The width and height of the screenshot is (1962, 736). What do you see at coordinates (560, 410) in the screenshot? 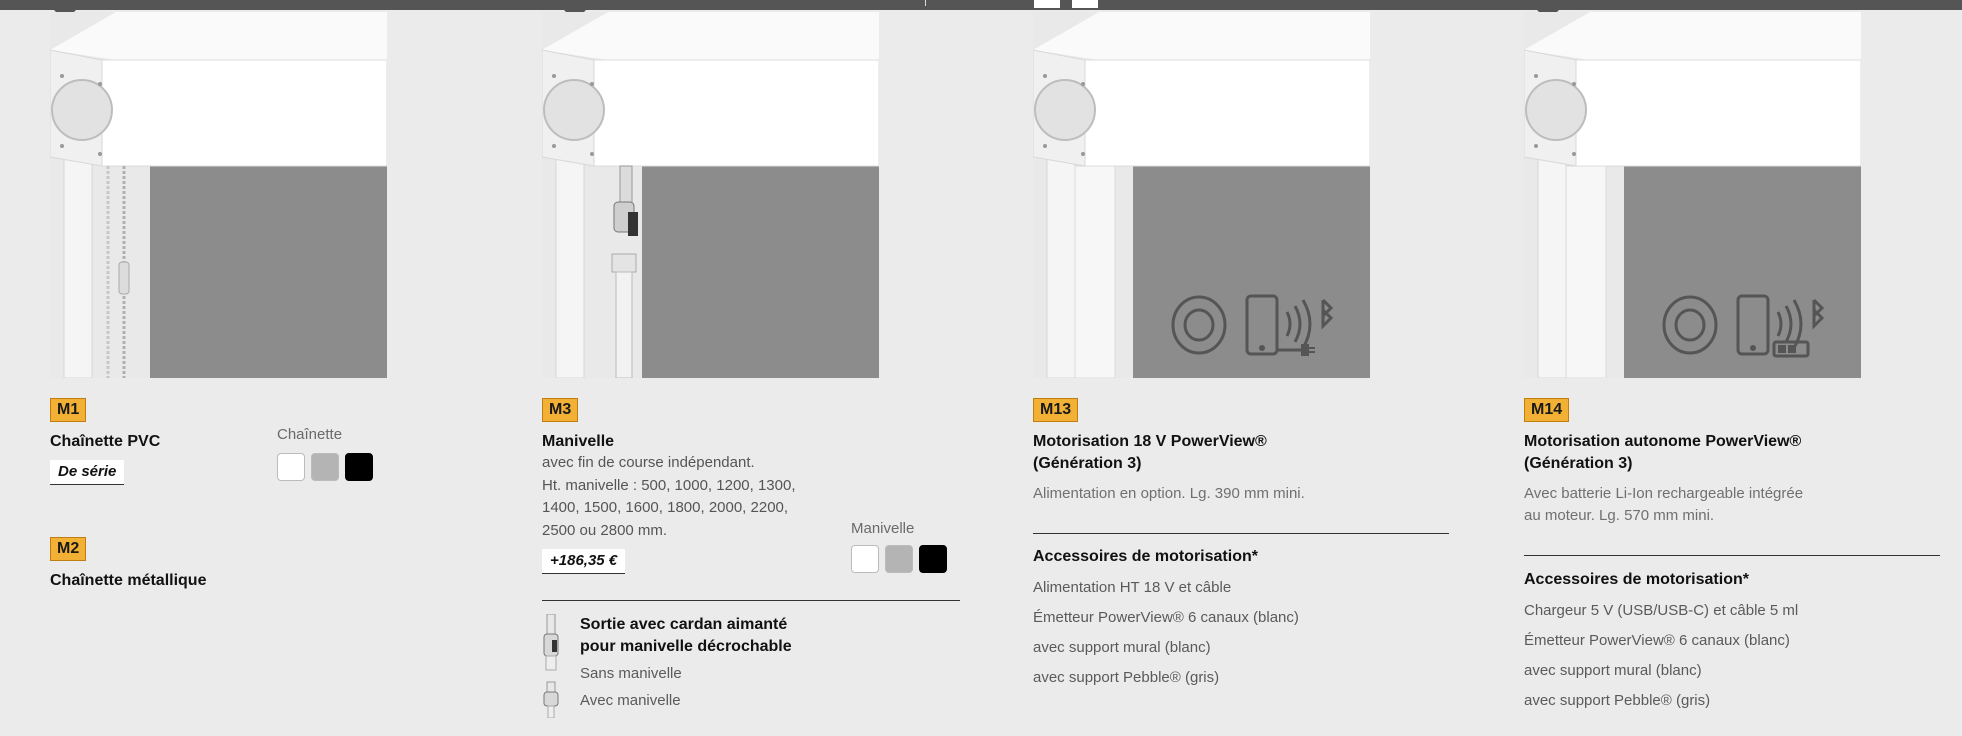
I see `model-badge: M3` at bounding box center [560, 410].